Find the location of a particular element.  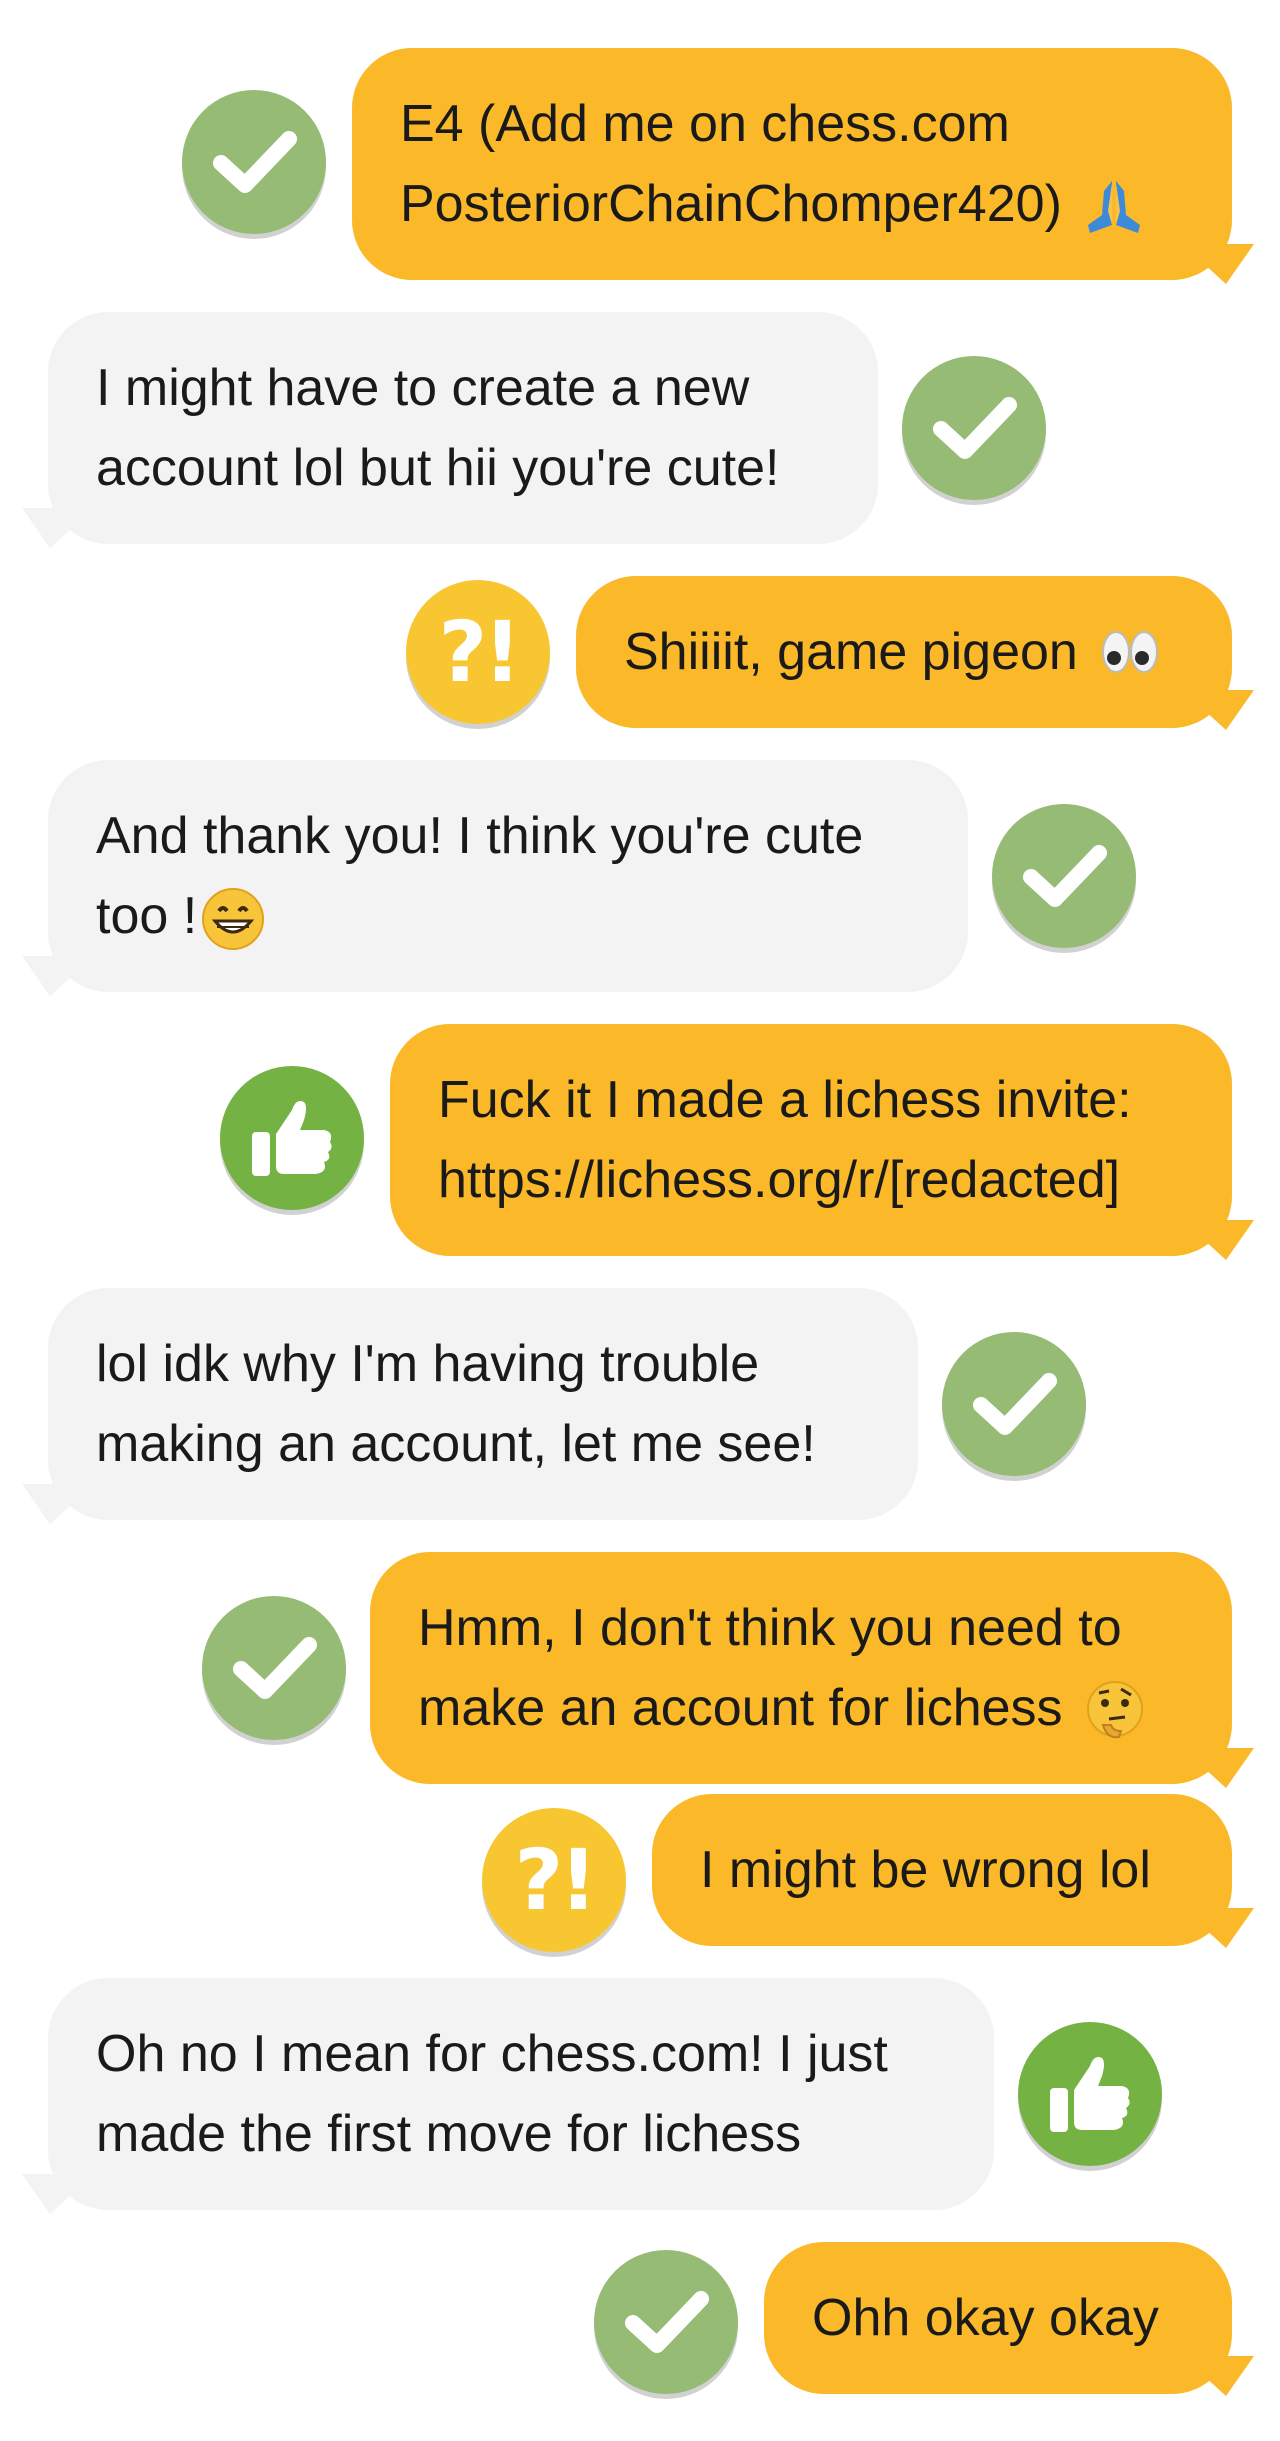

message-line: making an account, let me see! is located at coordinates (456, 1444).